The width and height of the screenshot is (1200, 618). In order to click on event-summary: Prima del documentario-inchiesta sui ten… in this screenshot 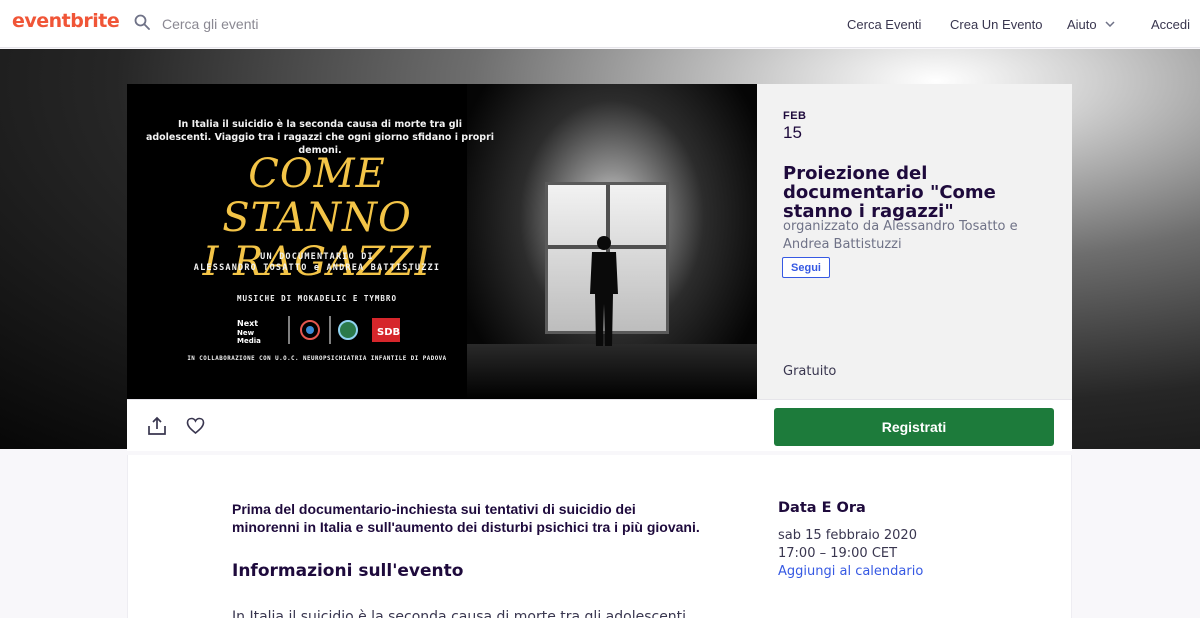, I will do `click(466, 518)`.